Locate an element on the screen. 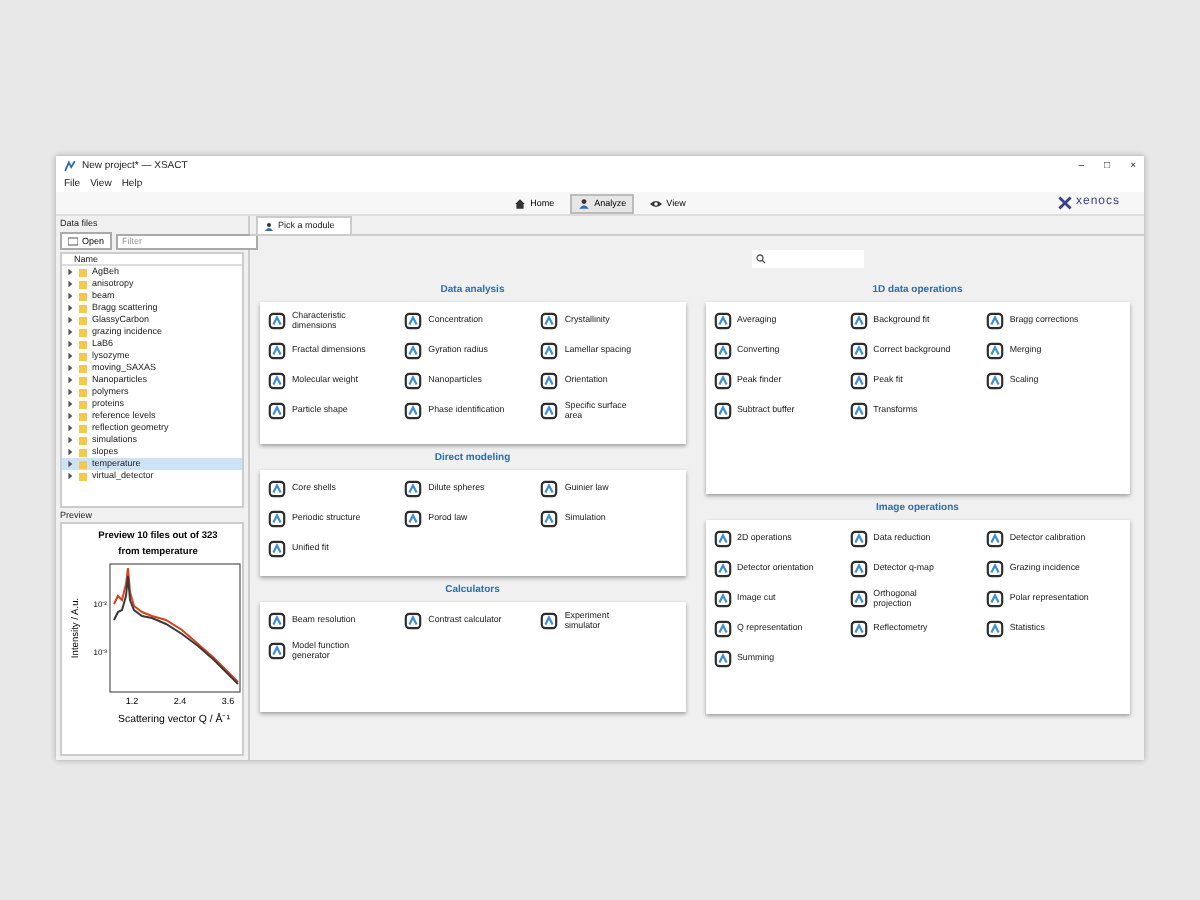 The width and height of the screenshot is (1200, 900). app-icon is located at coordinates (70, 166).